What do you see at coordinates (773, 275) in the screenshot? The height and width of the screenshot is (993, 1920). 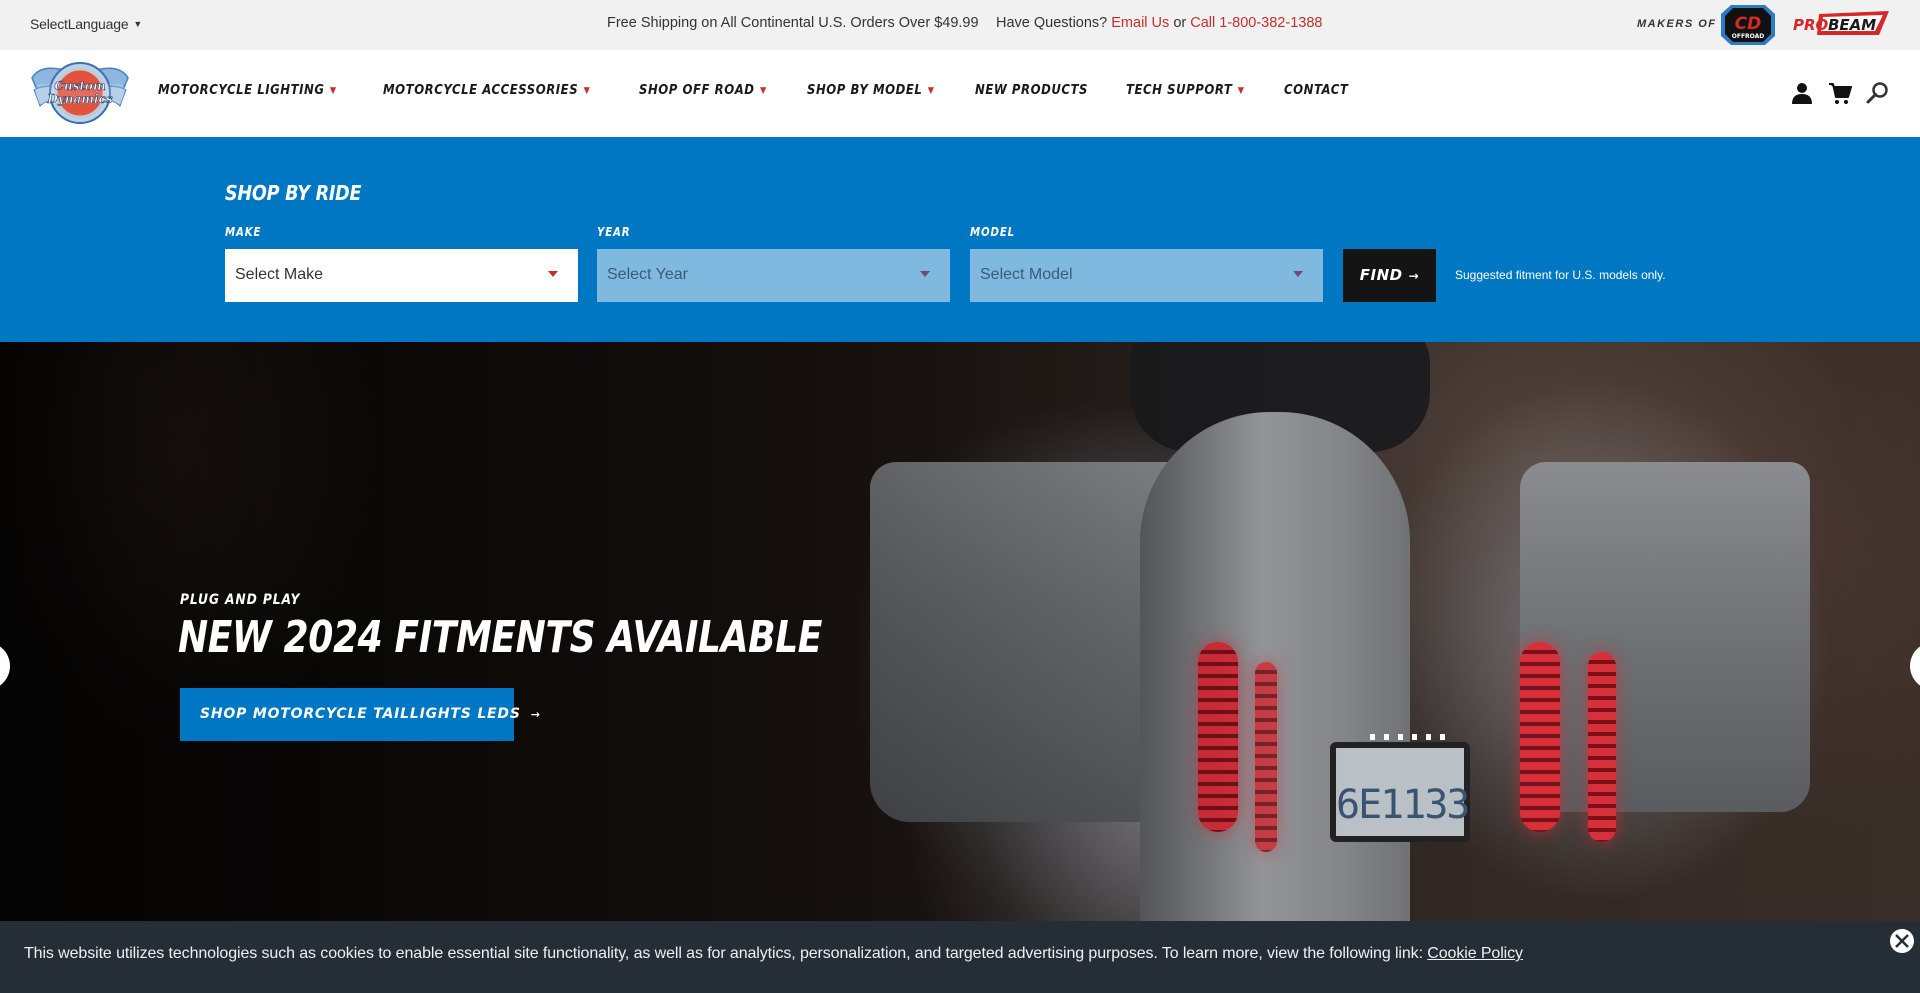 I see `year-select: Select Year` at bounding box center [773, 275].